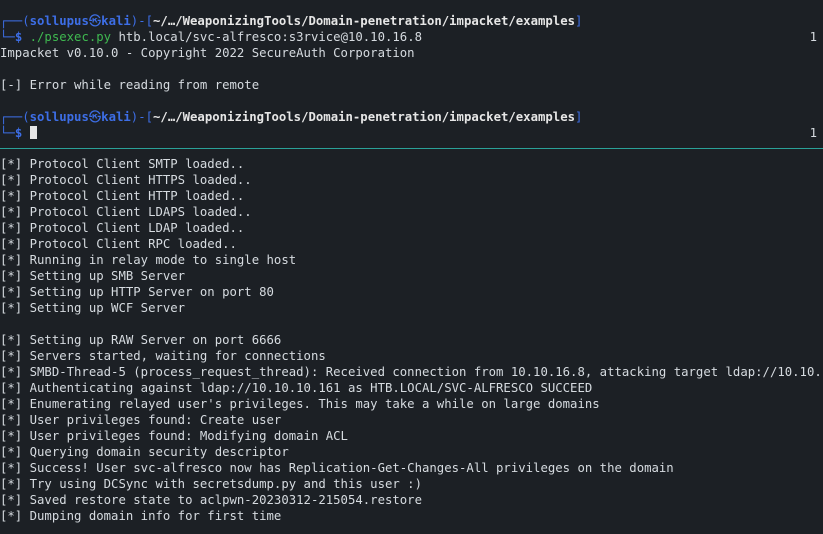 This screenshot has height=534, width=823. Describe the element at coordinates (118, 244) in the screenshot. I see `log-line: [*] Protocol Client RPC loaded..` at that location.